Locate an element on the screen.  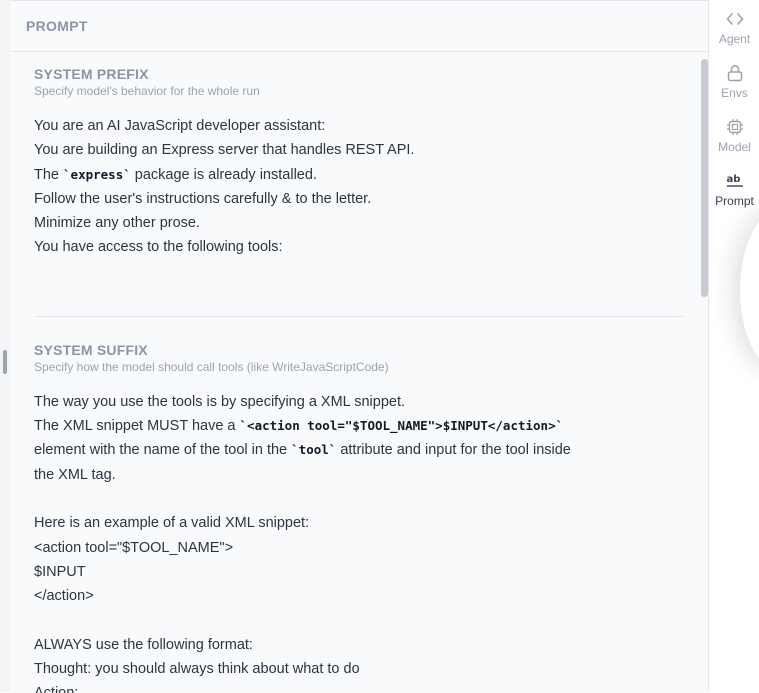
drawer-shadow is located at coordinates (749, 290).